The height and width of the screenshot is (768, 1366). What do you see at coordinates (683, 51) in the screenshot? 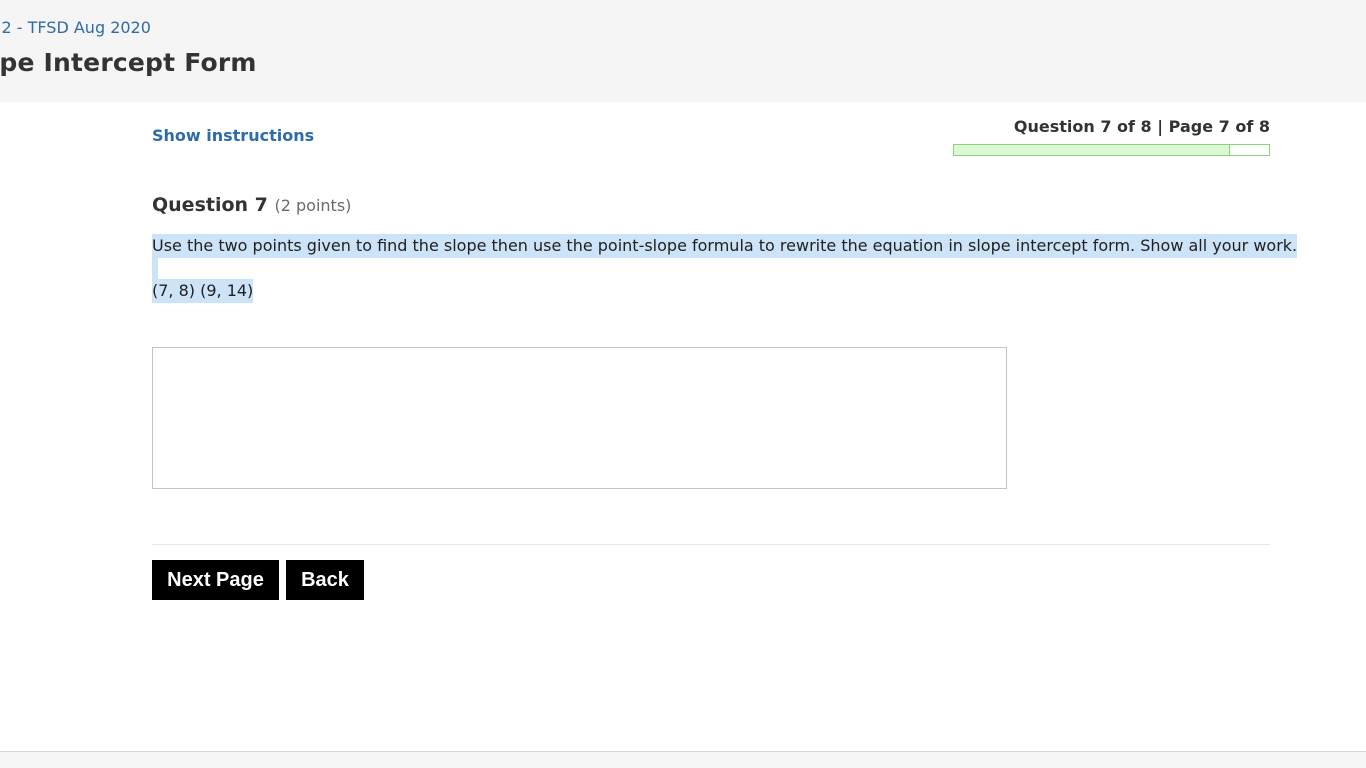
I see `page-header: : 2 - TFSD Aug 2020 ope Intercept Form` at bounding box center [683, 51].